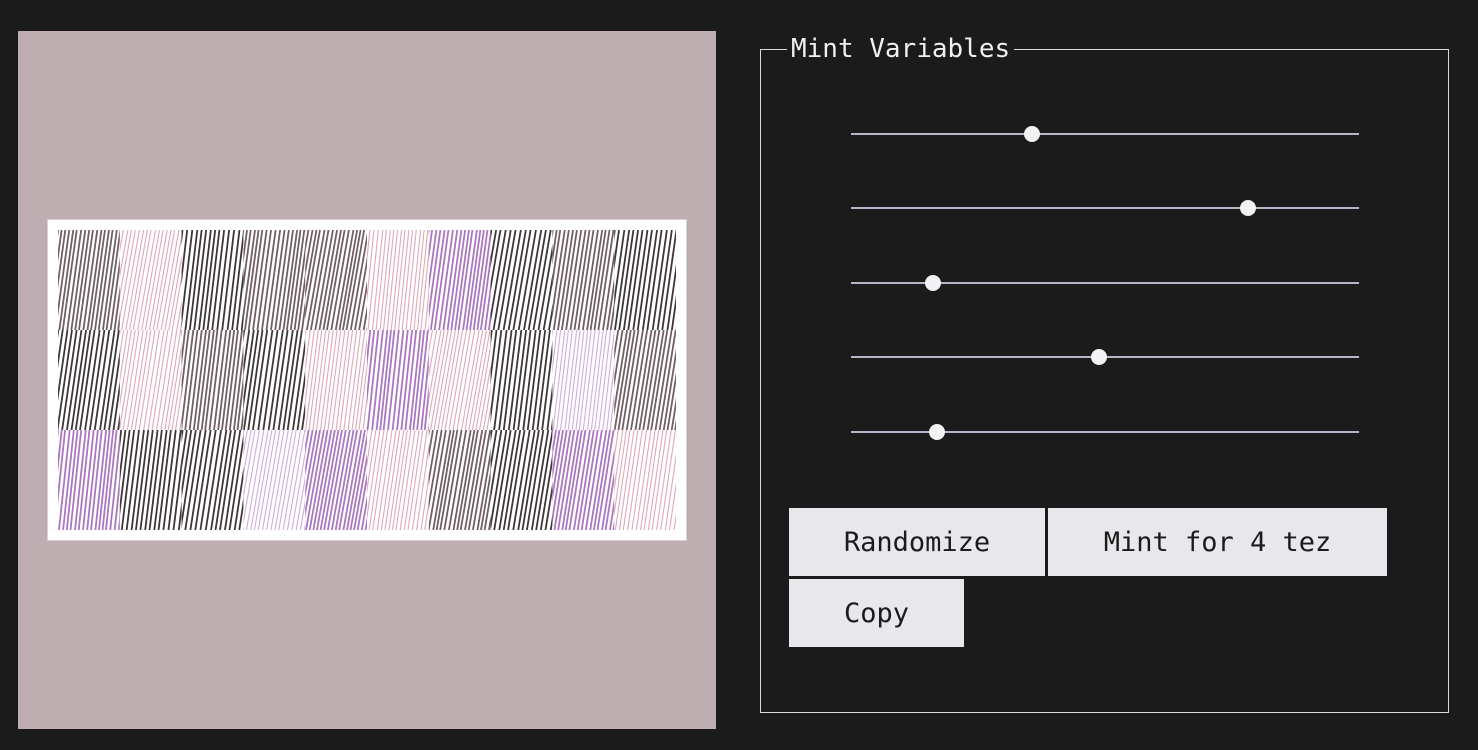 The image size is (1478, 750). What do you see at coordinates (901, 49) in the screenshot?
I see `panel-title: Mint Variables` at bounding box center [901, 49].